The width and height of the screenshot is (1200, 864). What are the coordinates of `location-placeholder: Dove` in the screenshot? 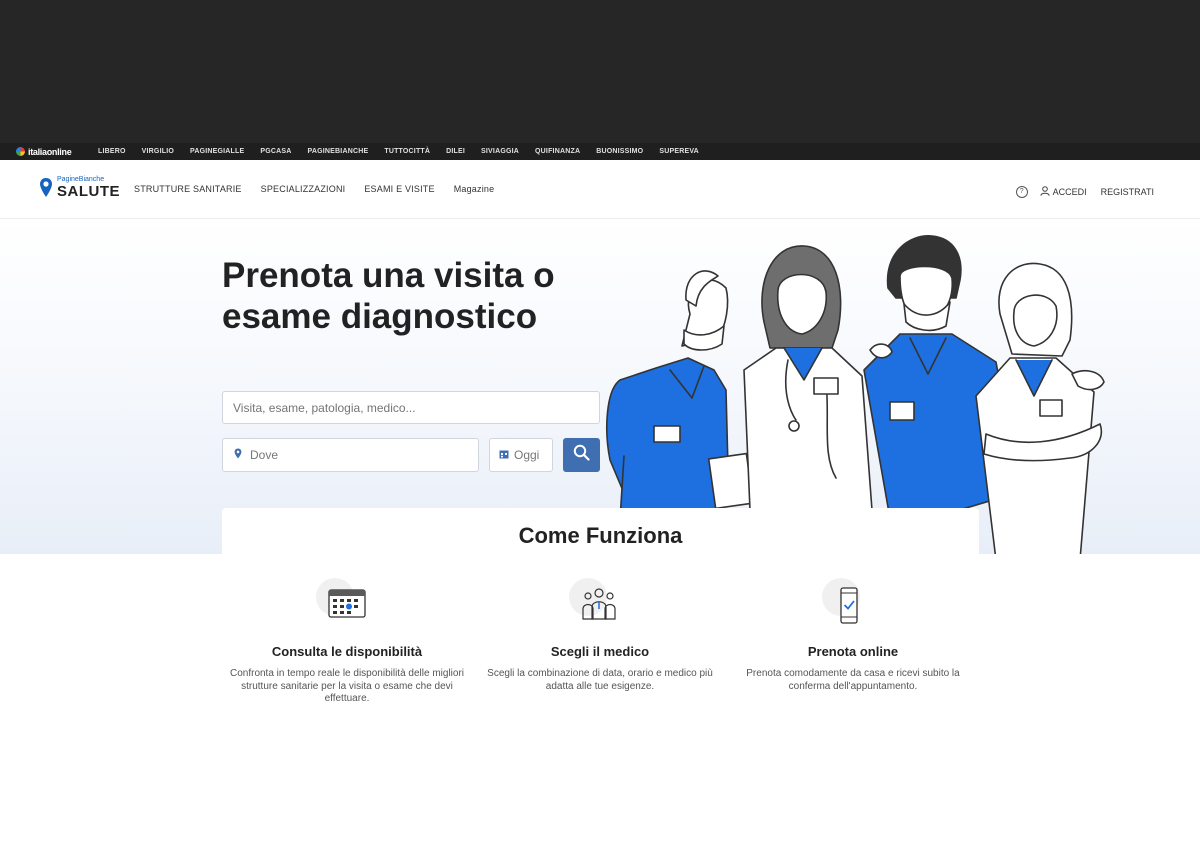 It's located at (264, 455).